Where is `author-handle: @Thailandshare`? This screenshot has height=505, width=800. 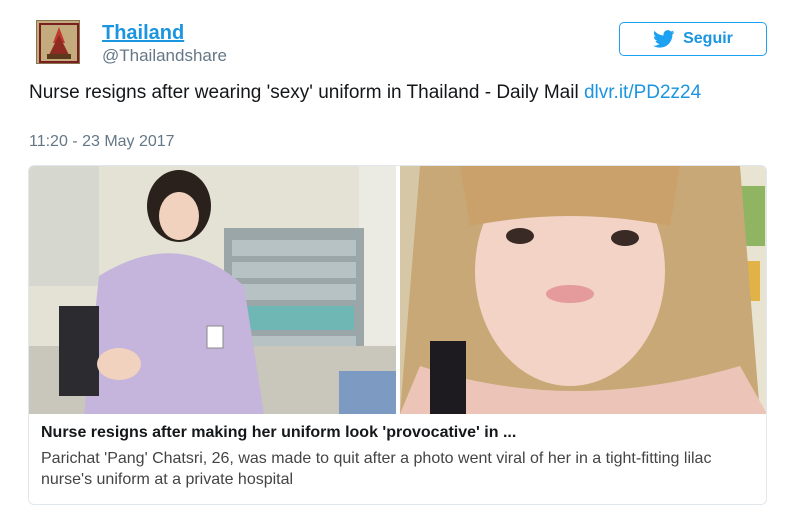 author-handle: @Thailandshare is located at coordinates (164, 56).